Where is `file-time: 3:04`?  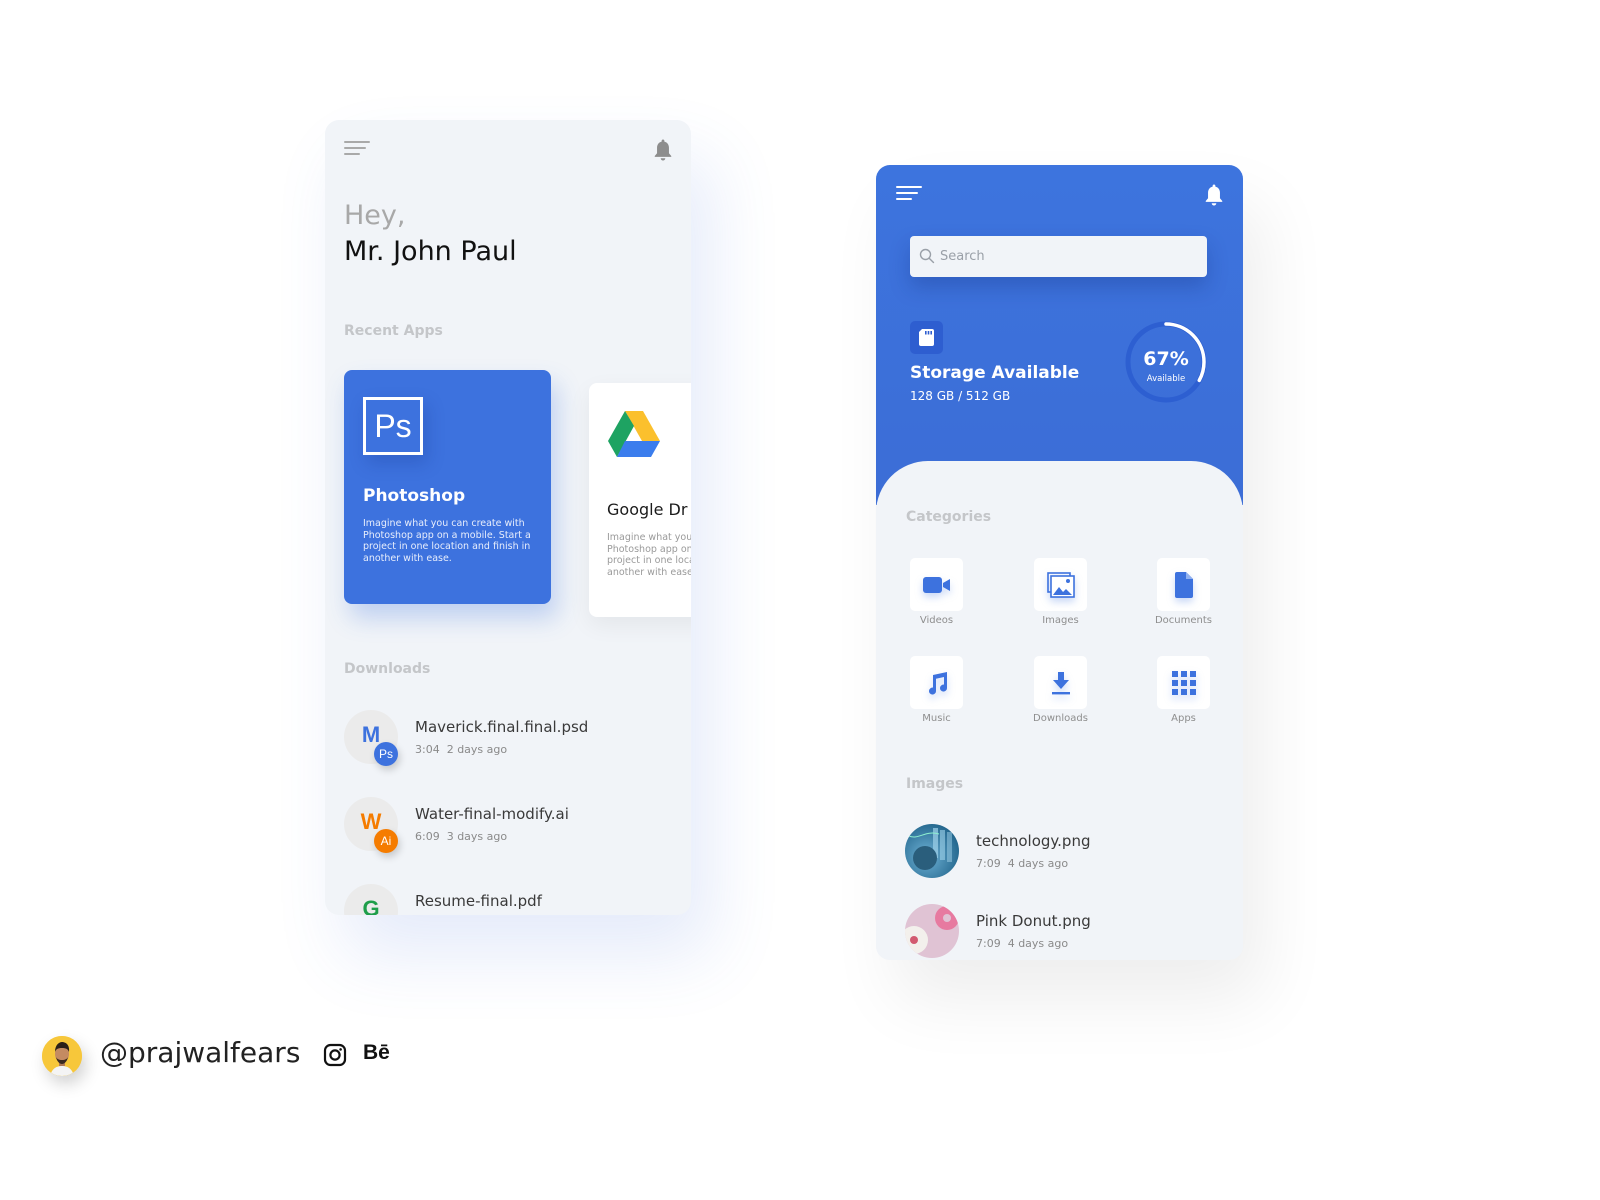 file-time: 3:04 is located at coordinates (427, 749).